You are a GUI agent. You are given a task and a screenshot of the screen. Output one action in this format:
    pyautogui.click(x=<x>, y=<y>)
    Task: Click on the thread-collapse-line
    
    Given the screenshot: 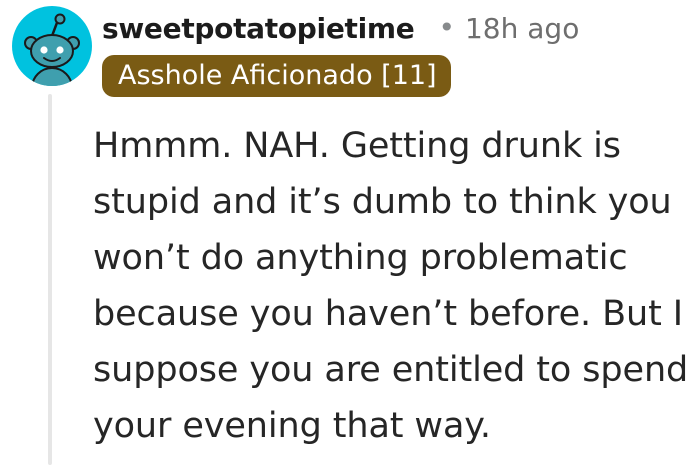 What is the action you would take?
    pyautogui.click(x=50, y=279)
    